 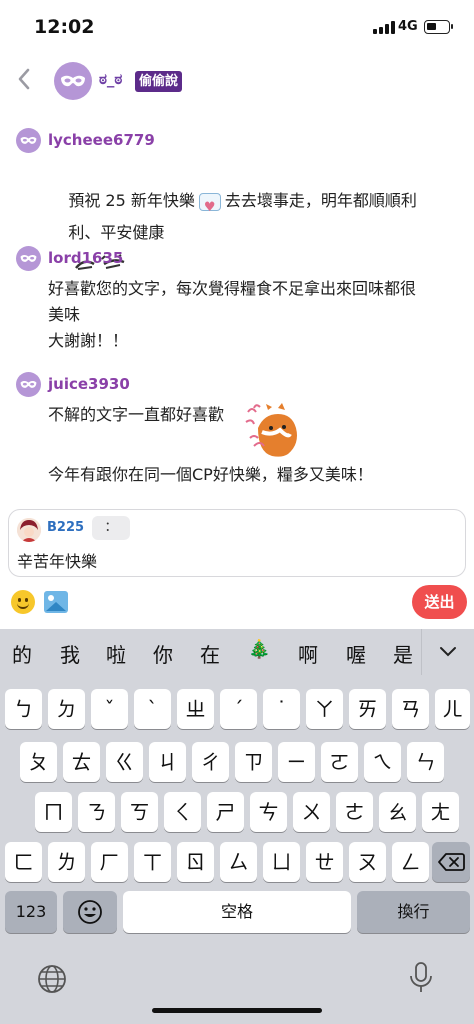 What do you see at coordinates (209, 207) in the screenshot?
I see `heart-message-sticker-icon` at bounding box center [209, 207].